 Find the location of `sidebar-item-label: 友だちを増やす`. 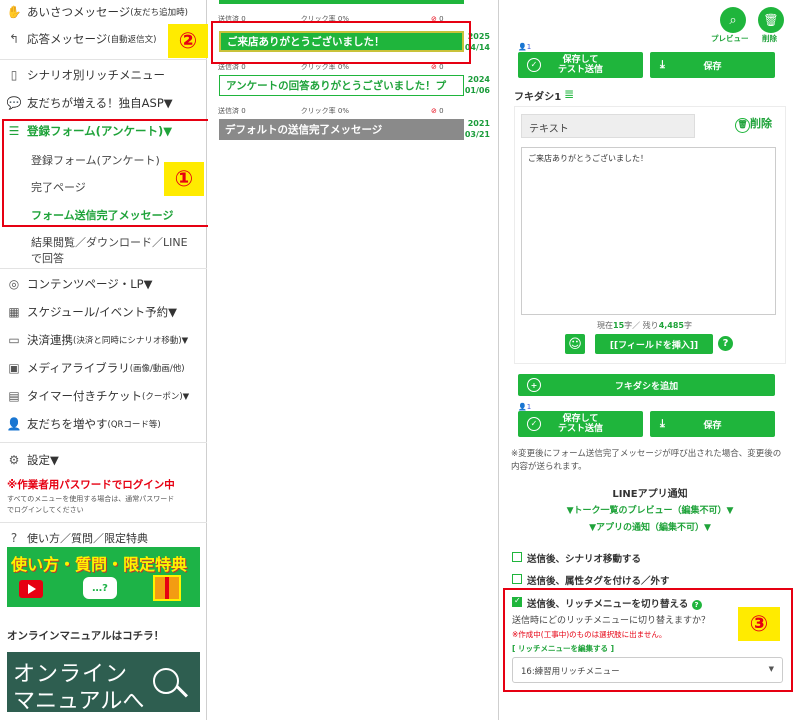

sidebar-item-label: 友だちを増やす is located at coordinates (67, 424).